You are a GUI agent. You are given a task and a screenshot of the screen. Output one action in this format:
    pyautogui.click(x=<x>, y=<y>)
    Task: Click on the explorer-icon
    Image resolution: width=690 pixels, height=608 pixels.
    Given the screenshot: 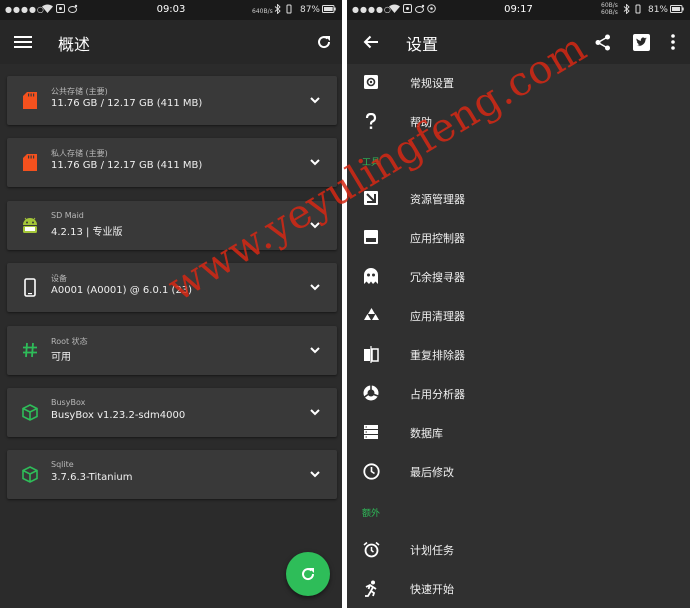 What is the action you would take?
    pyautogui.click(x=371, y=198)
    